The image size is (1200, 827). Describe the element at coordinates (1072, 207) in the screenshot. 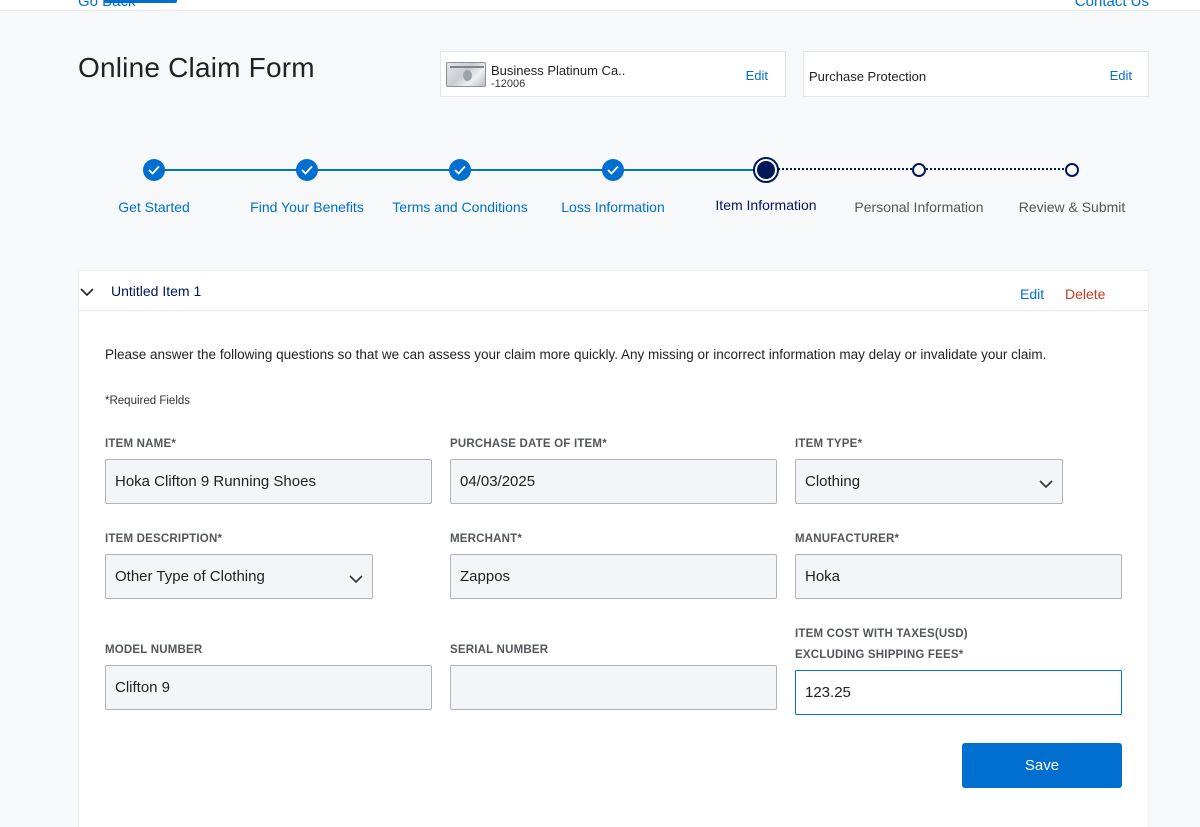

I see `step-review-and-submit: Review & Submit` at that location.